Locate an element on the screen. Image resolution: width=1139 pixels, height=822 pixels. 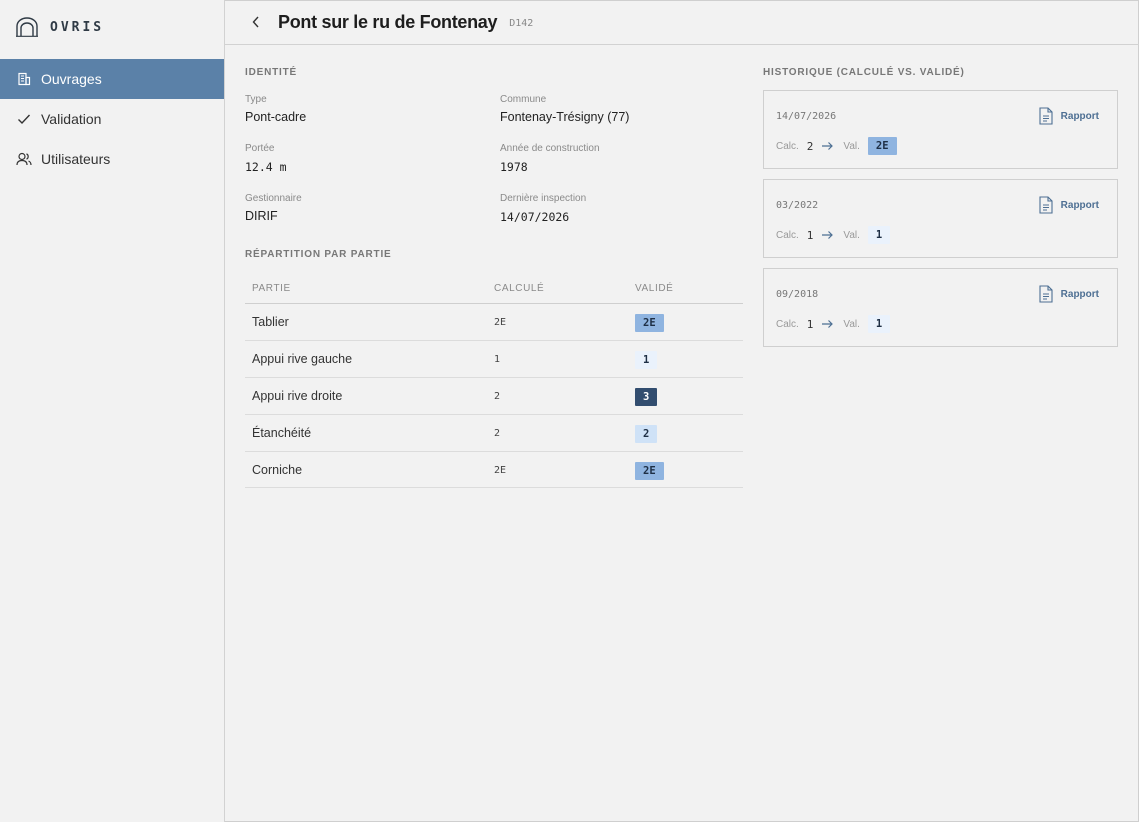
row-partie: Appui rive droite is located at coordinates (297, 396).